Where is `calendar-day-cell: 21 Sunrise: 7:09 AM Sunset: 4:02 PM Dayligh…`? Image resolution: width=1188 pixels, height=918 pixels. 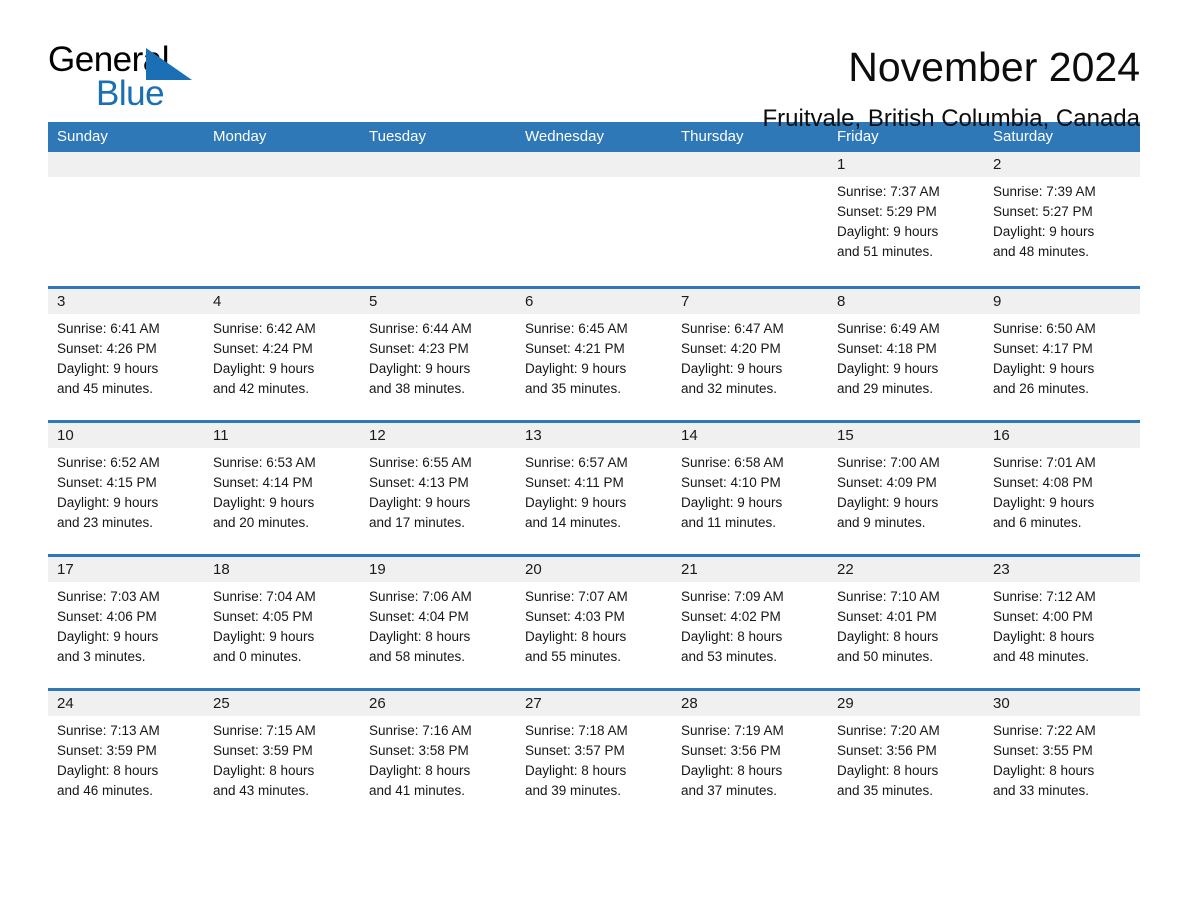
calendar-day-cell: 21 Sunrise: 7:09 AM Sunset: 4:02 PM Dayligh… is located at coordinates (750, 622).